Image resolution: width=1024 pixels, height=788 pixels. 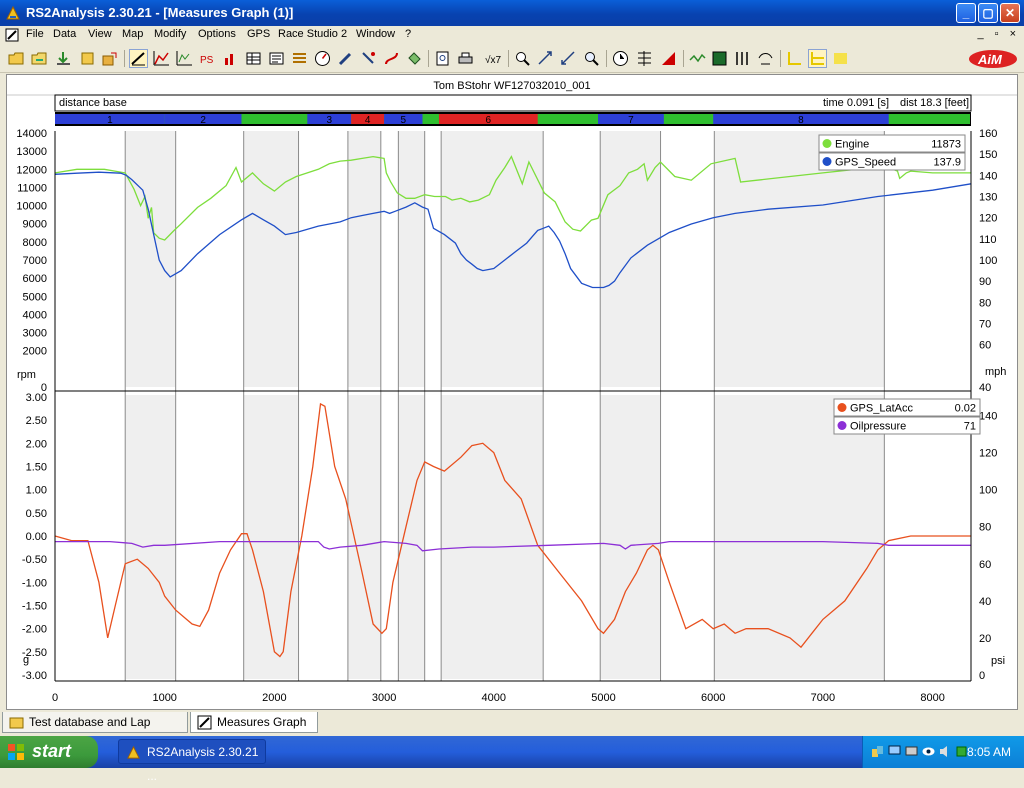 I want to click on align-icon, so click(x=644, y=58).